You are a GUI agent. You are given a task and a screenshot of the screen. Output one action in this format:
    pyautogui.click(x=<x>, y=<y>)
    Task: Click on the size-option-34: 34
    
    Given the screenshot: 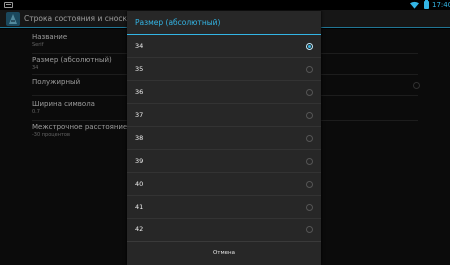 What is the action you would take?
    pyautogui.click(x=224, y=46)
    